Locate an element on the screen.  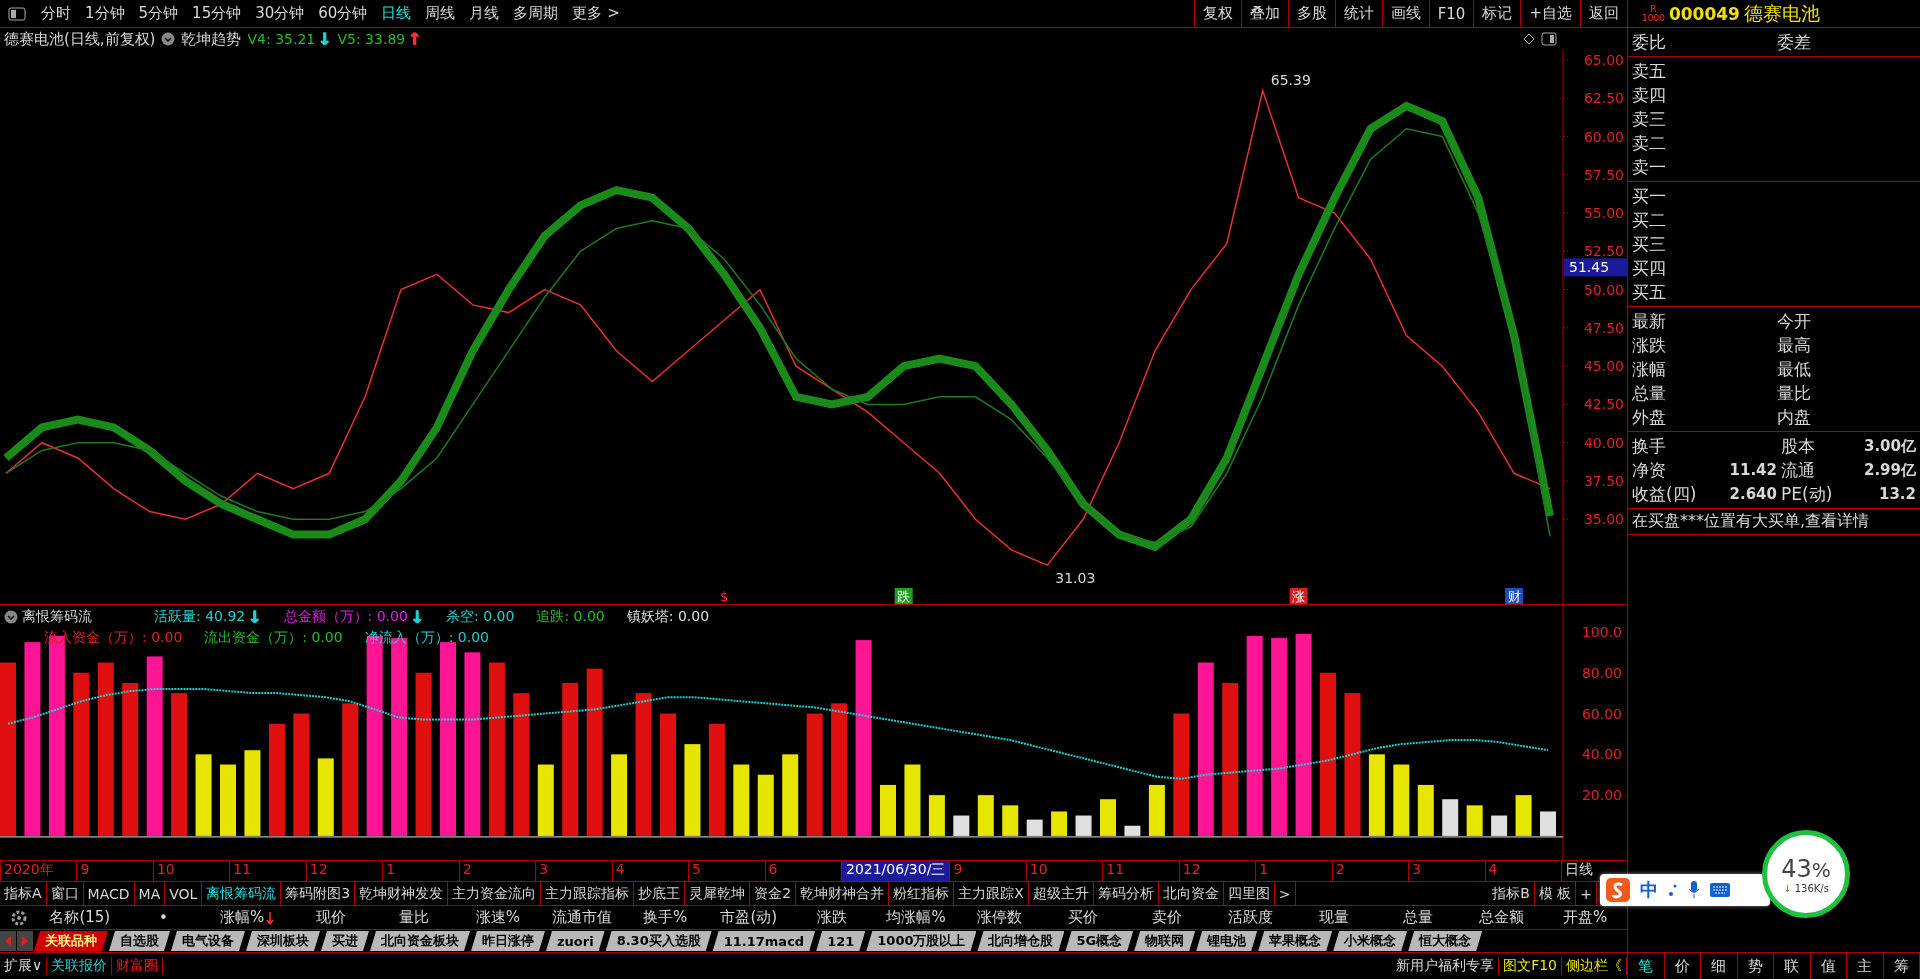
panel-tab: 筹 is located at coordinates (1901, 966).